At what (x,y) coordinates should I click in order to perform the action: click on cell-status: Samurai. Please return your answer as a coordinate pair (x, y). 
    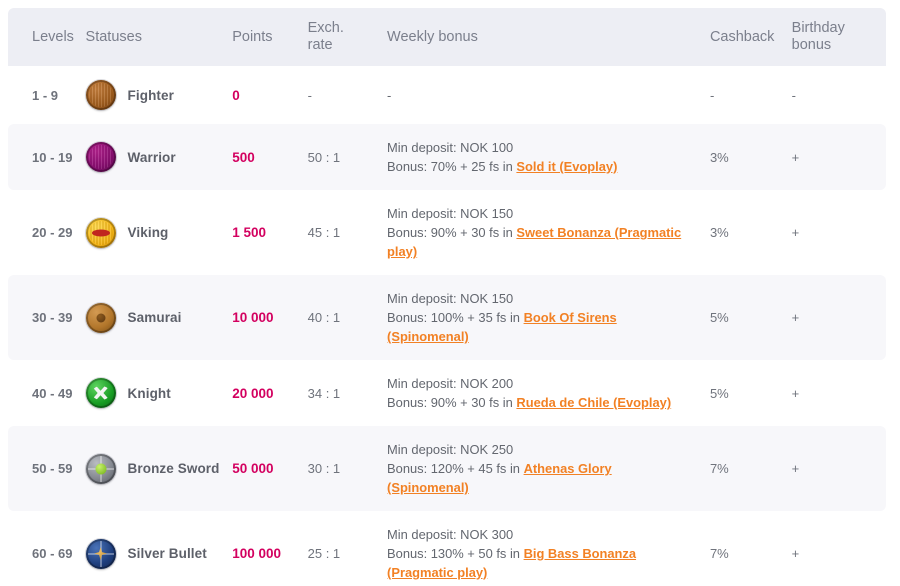
    Looking at the image, I should click on (159, 317).